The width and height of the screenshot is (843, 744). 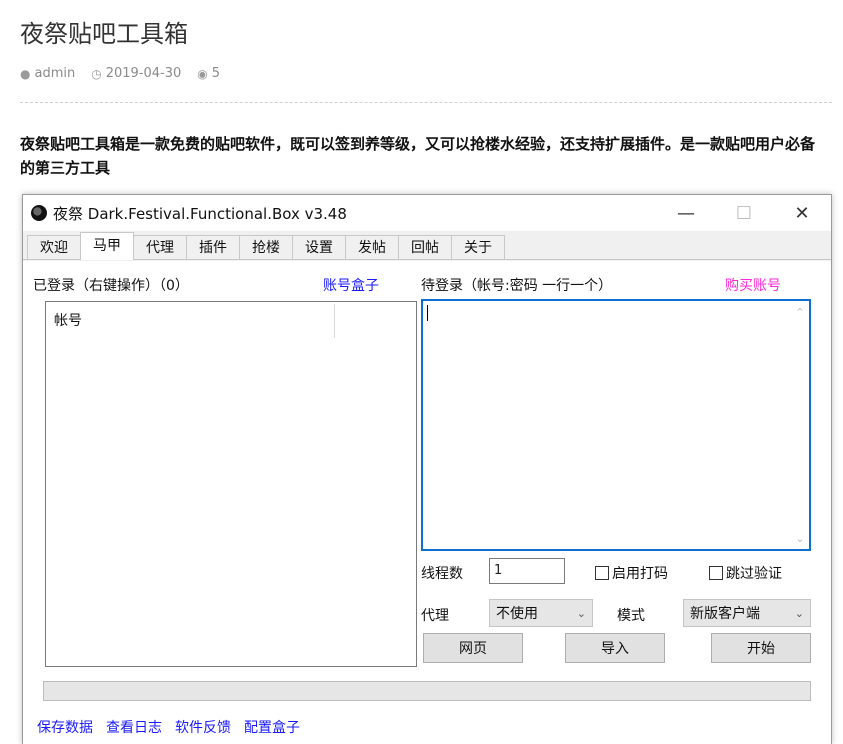 I want to click on article-title: 夜祭贴吧工具箱, so click(x=104, y=34).